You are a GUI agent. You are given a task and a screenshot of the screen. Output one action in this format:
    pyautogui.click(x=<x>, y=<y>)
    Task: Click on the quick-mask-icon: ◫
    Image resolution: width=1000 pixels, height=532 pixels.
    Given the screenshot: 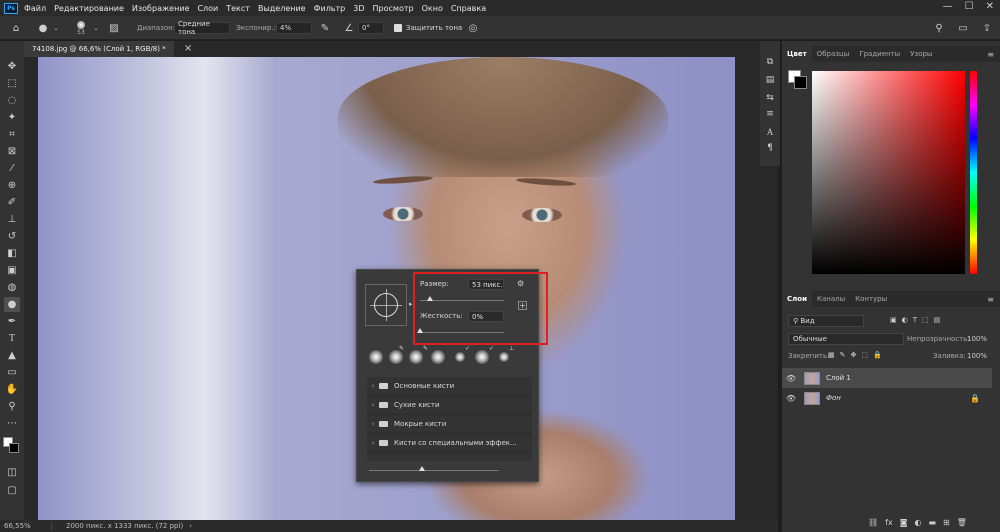 What is the action you would take?
    pyautogui.click(x=12, y=472)
    